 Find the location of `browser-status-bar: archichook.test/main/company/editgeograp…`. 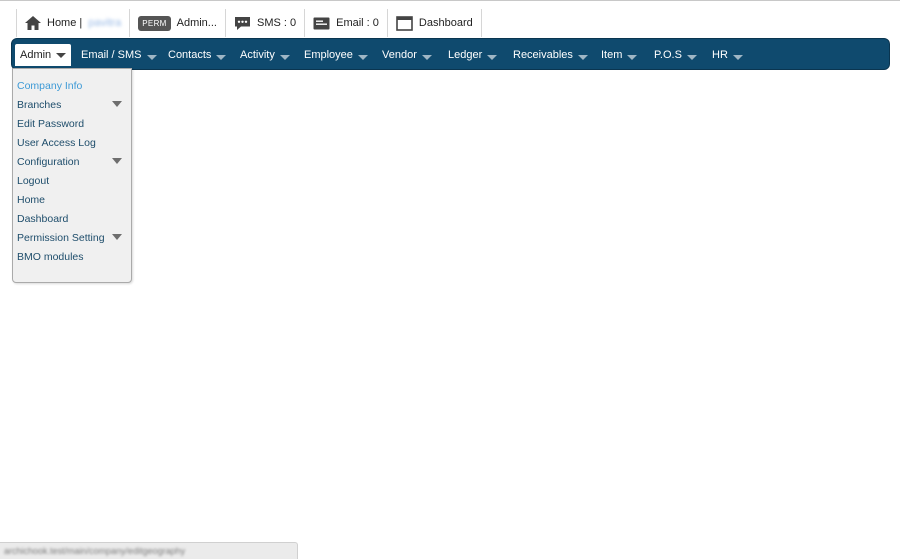

browser-status-bar: archichook.test/main/company/editgeograp… is located at coordinates (149, 550).